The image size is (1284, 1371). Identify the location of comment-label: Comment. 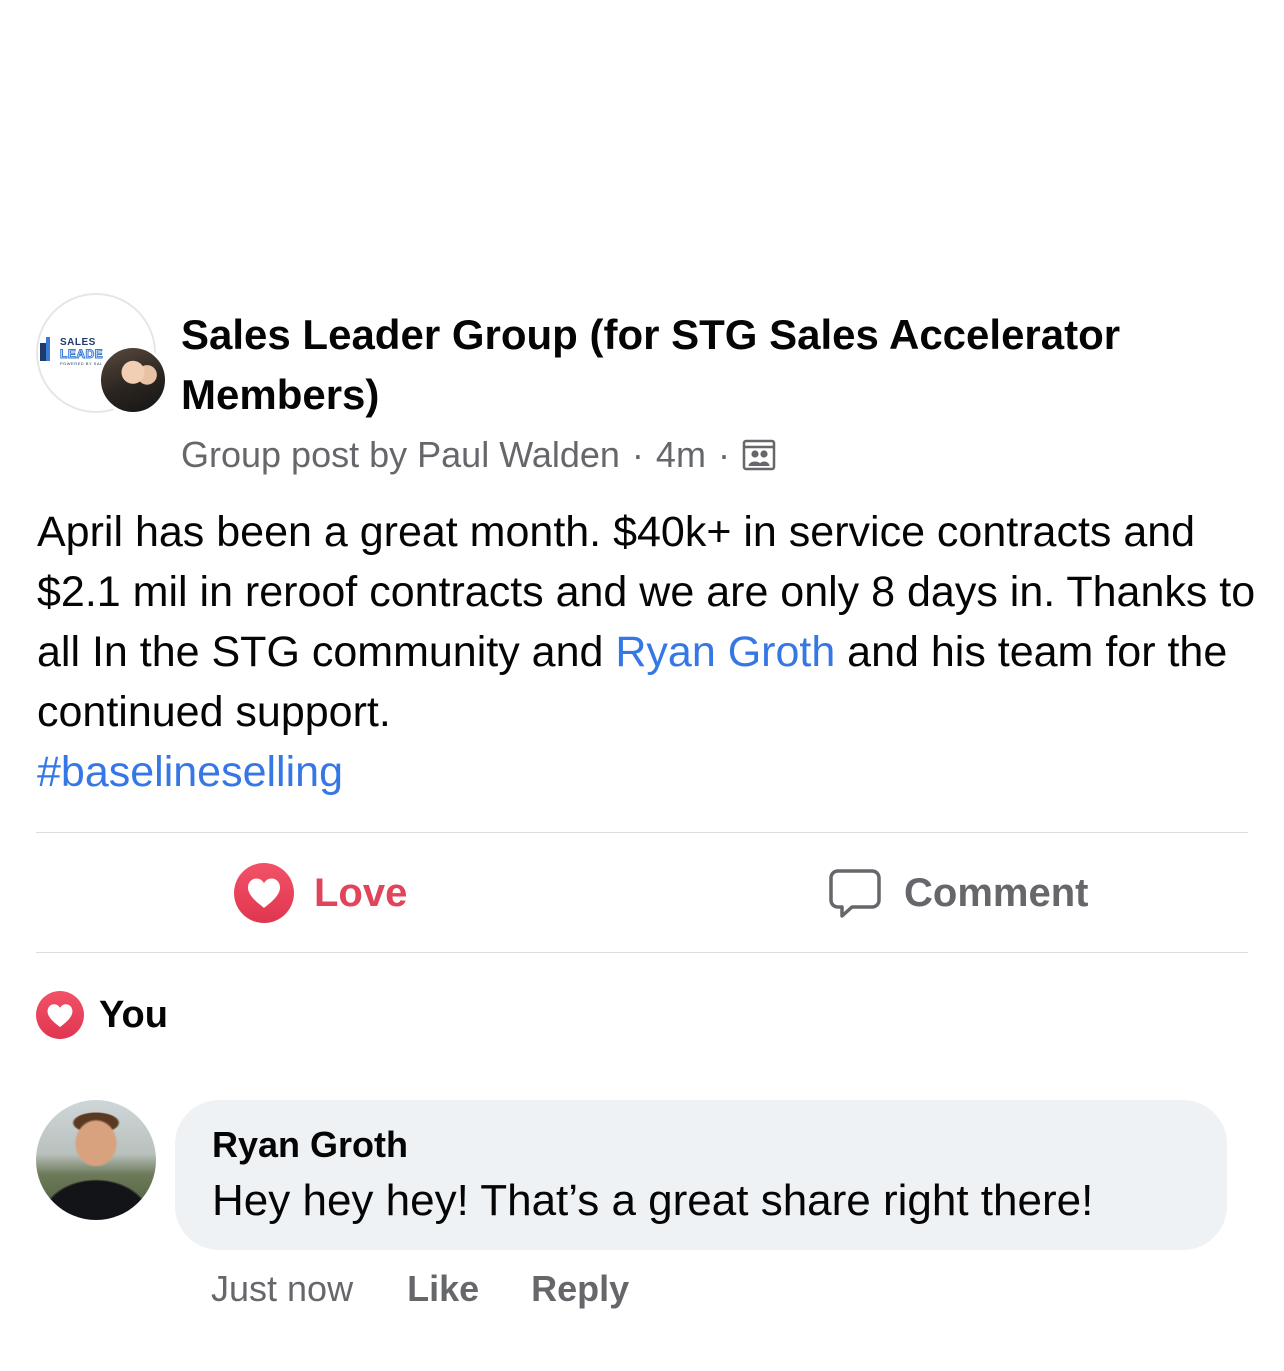
(996, 892).